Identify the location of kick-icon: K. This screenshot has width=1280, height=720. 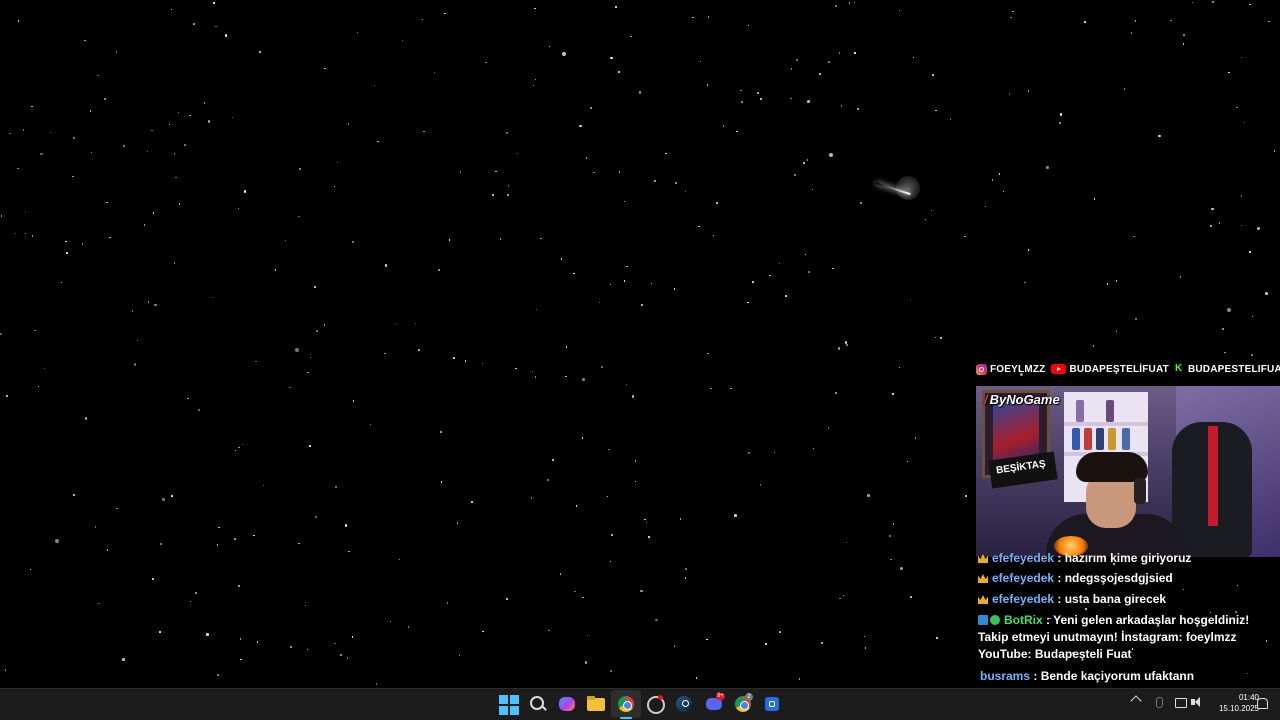
(1178, 368).